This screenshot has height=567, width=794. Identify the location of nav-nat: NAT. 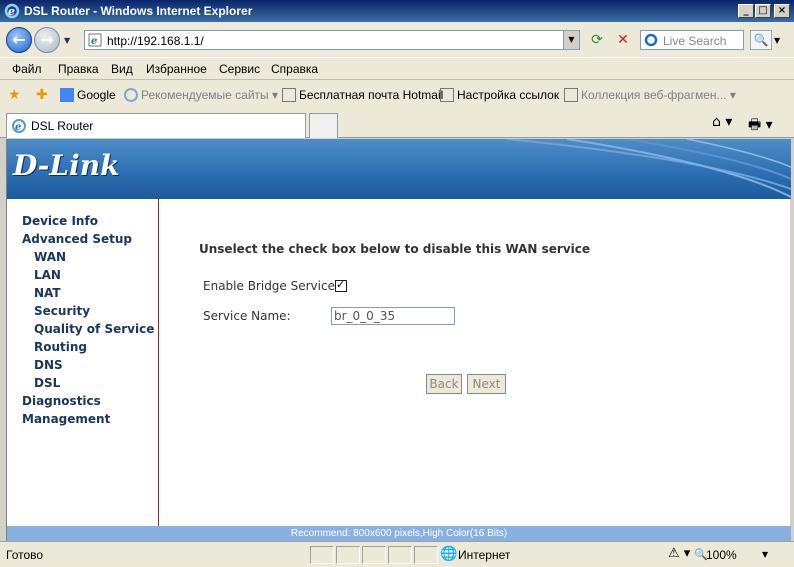
(47, 293).